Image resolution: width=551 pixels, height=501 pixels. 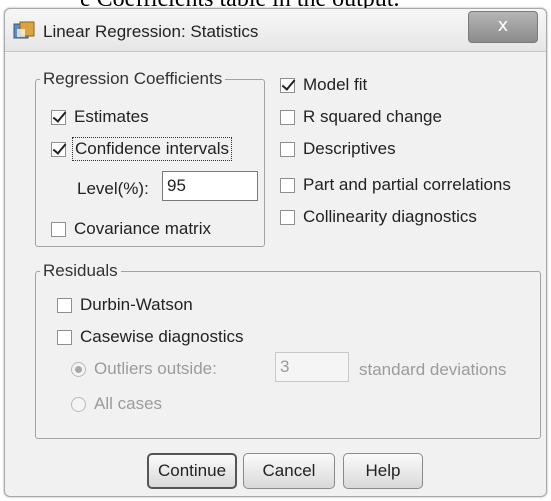 I want to click on casewise-diagnostics-label: Casewise diagnostics, so click(x=162, y=336).